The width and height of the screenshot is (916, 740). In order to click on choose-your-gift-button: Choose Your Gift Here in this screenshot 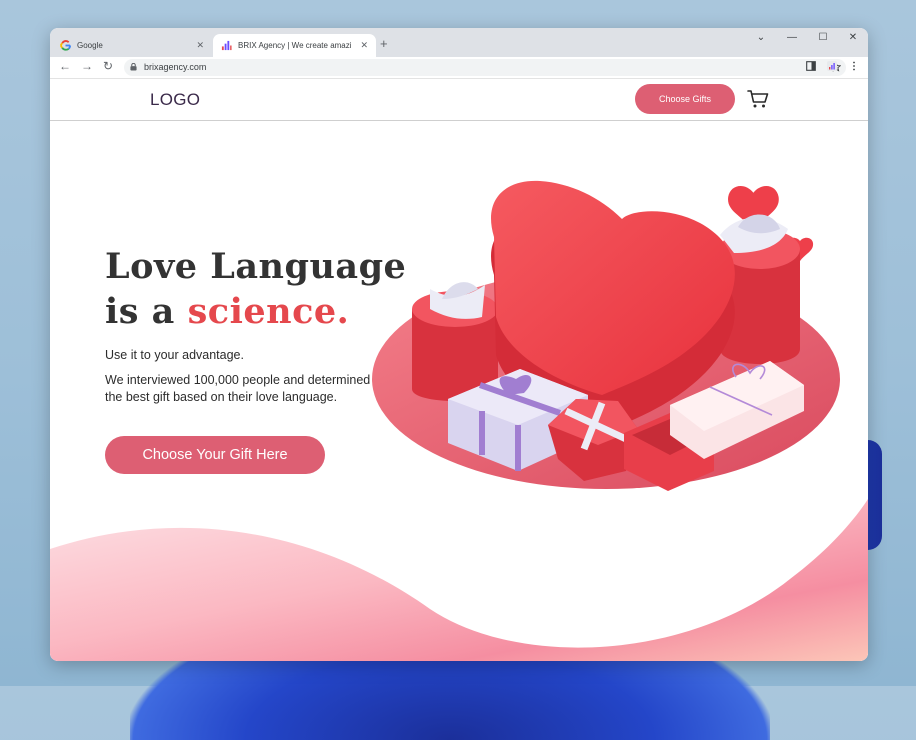, I will do `click(215, 455)`.